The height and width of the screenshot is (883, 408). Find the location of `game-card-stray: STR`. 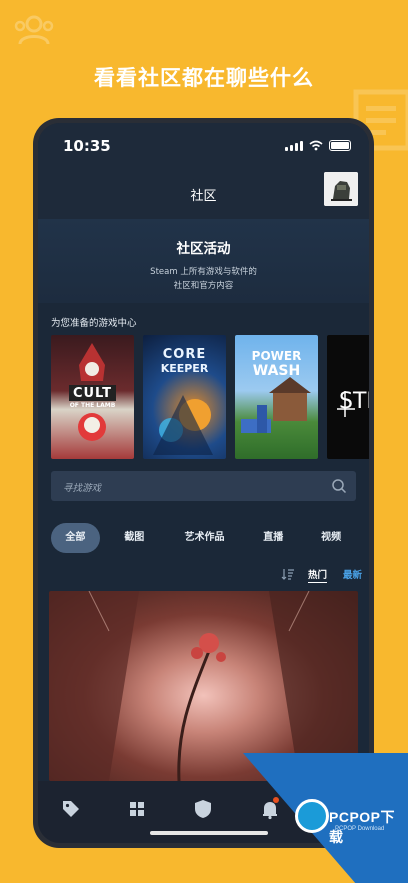

game-card-stray: STR is located at coordinates (348, 397).